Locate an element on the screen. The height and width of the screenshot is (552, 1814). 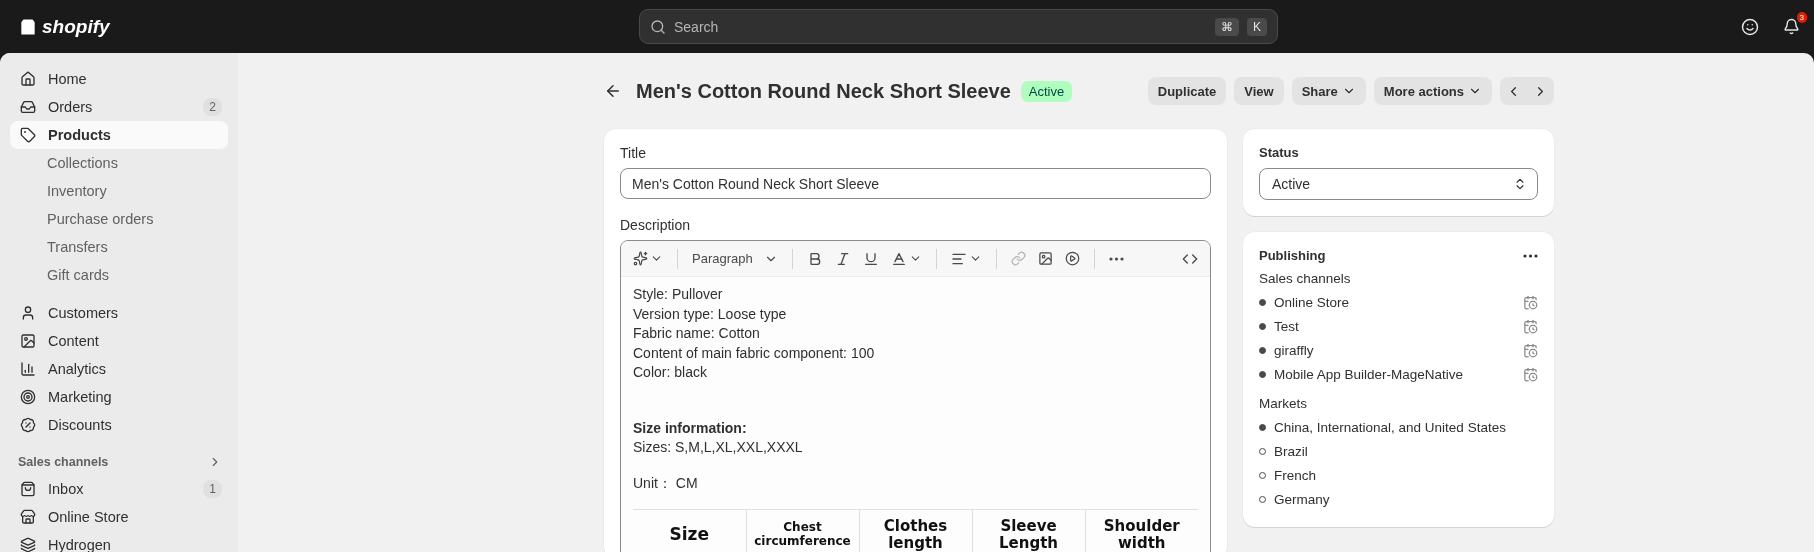
nav-item: Analytics is located at coordinates (119, 369).